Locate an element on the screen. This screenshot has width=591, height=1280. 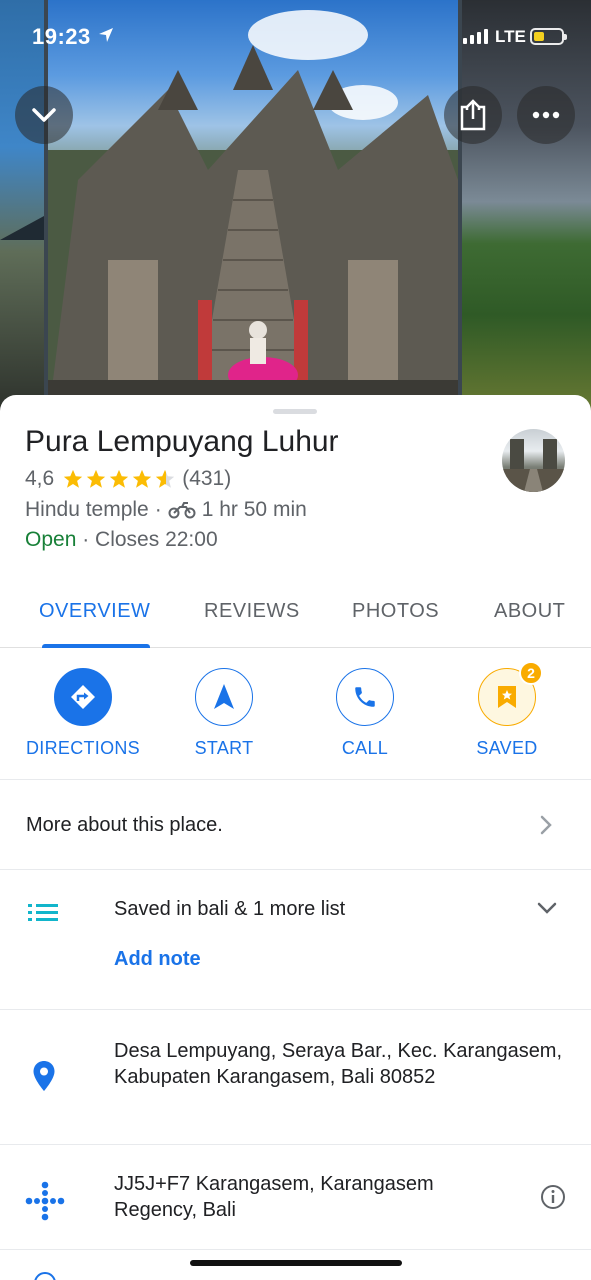
tab-reviews: REVIEWS is located at coordinates (252, 611).